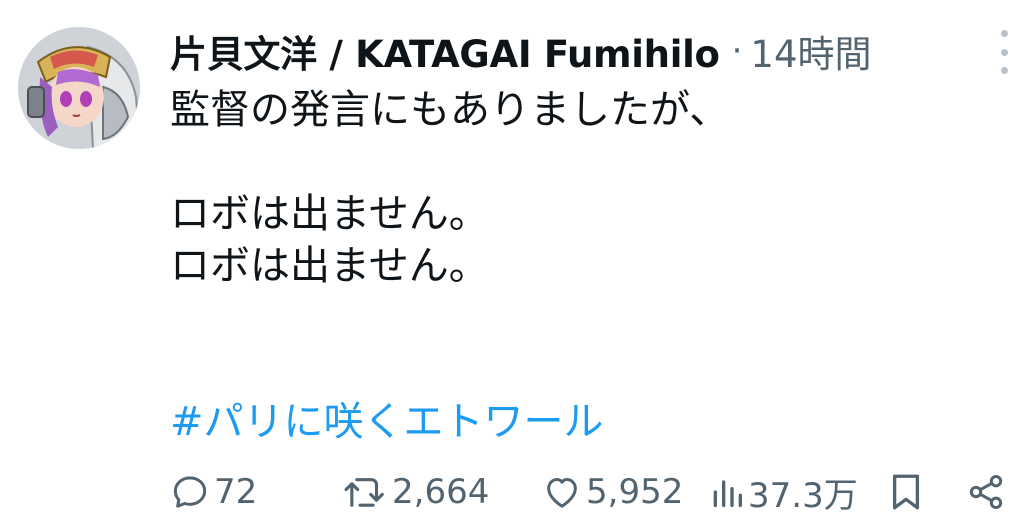 This screenshot has height=528, width=1036. Describe the element at coordinates (562, 493) in the screenshot. I see `like-icon` at that location.